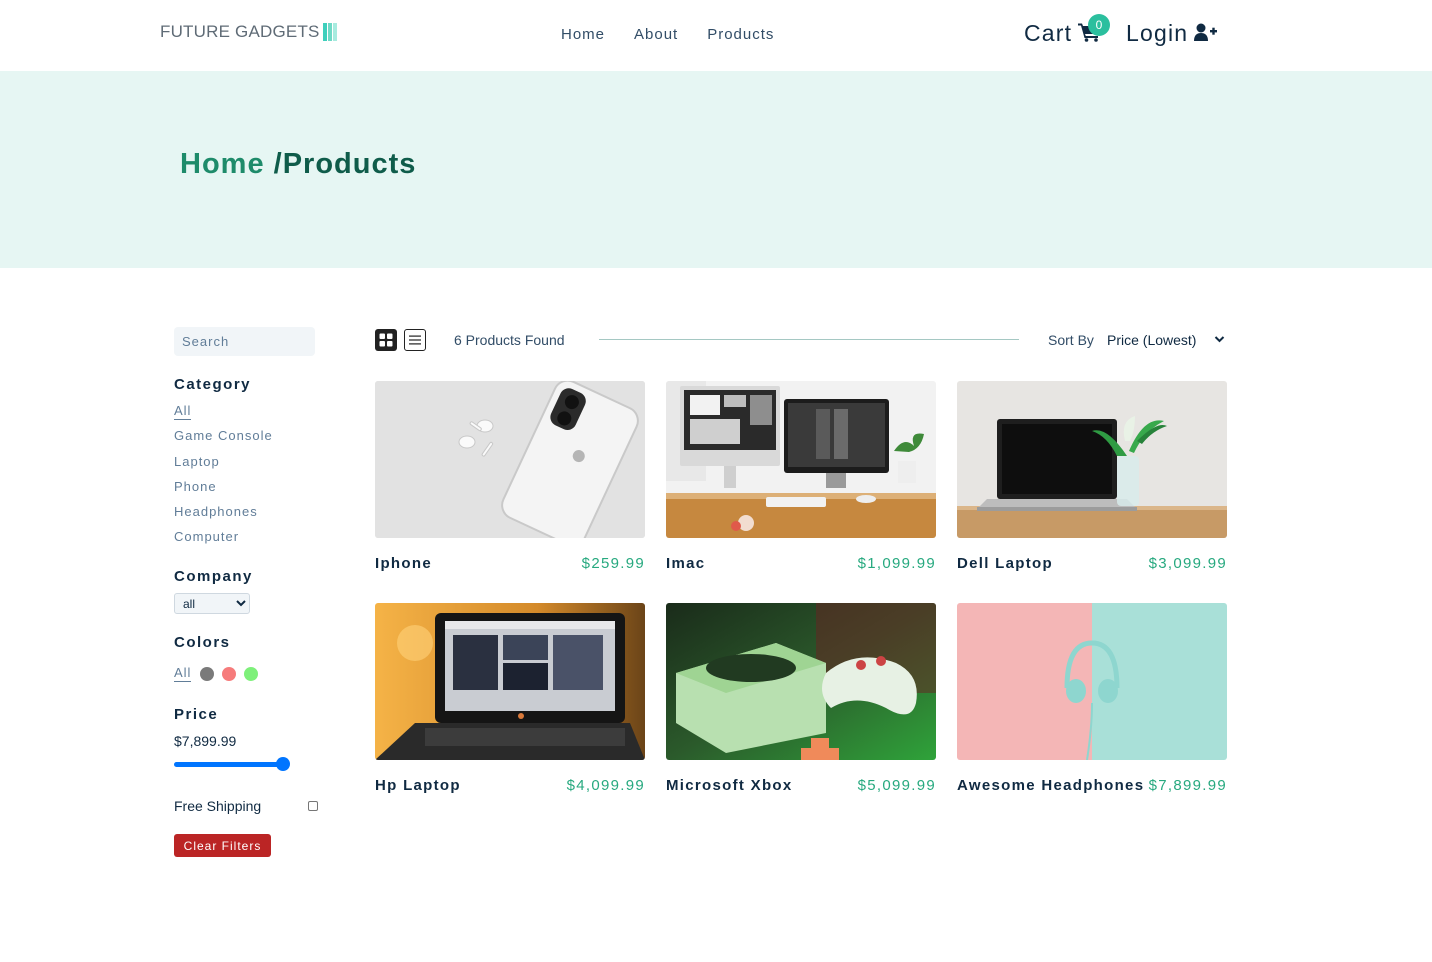 The height and width of the screenshot is (962, 1432). I want to click on login-button: Login, so click(1172, 33).